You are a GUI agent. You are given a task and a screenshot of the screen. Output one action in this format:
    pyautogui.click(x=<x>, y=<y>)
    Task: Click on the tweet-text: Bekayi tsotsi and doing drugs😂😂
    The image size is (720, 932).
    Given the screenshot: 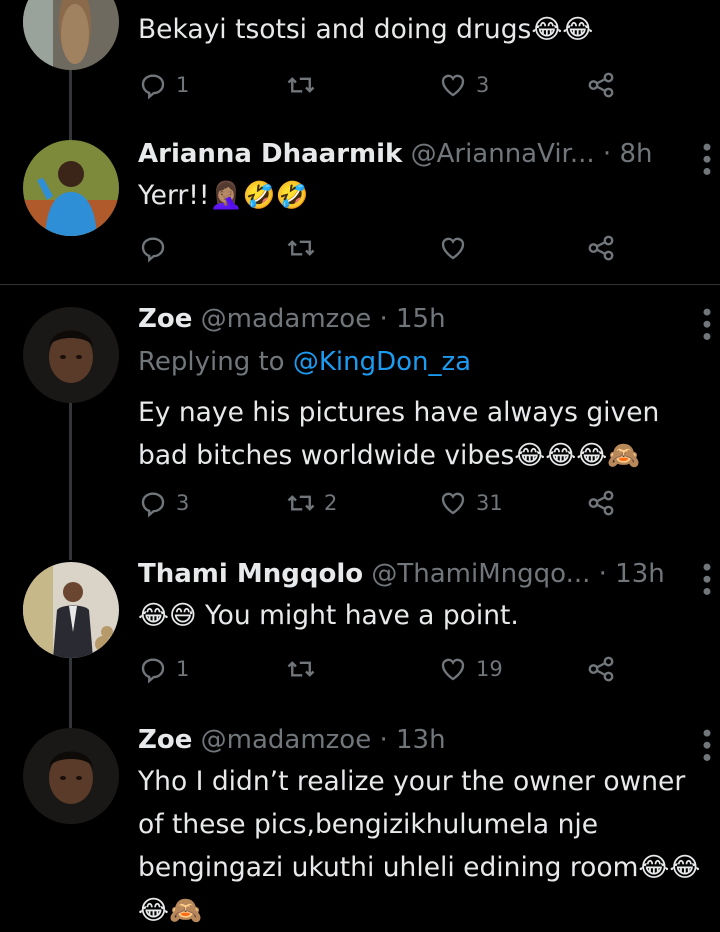 What is the action you would take?
    pyautogui.click(x=366, y=29)
    